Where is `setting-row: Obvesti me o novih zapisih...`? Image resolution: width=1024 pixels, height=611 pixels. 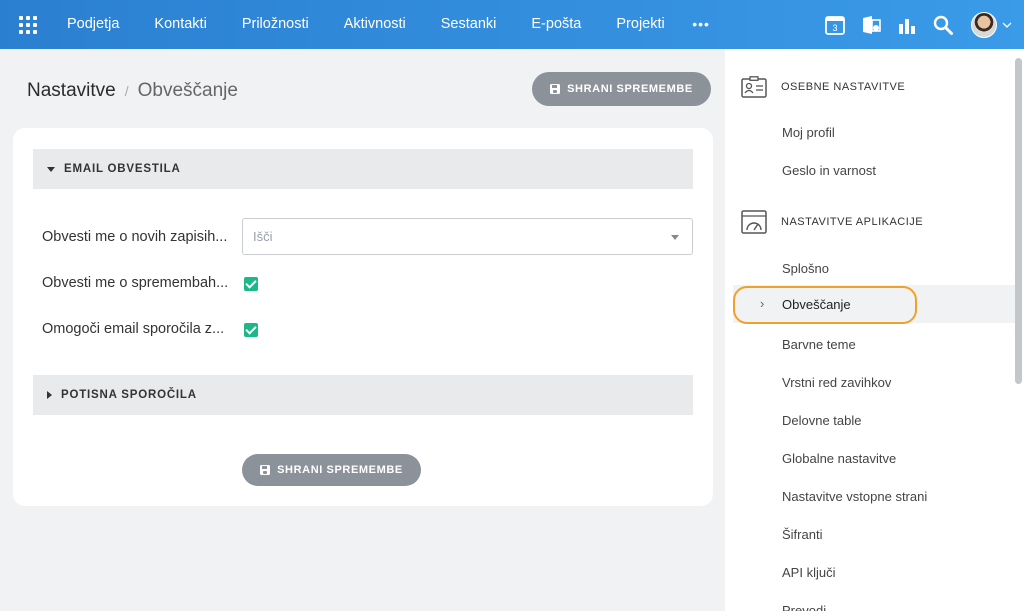
setting-row: Obvesti me o novih zapisih... is located at coordinates (142, 237).